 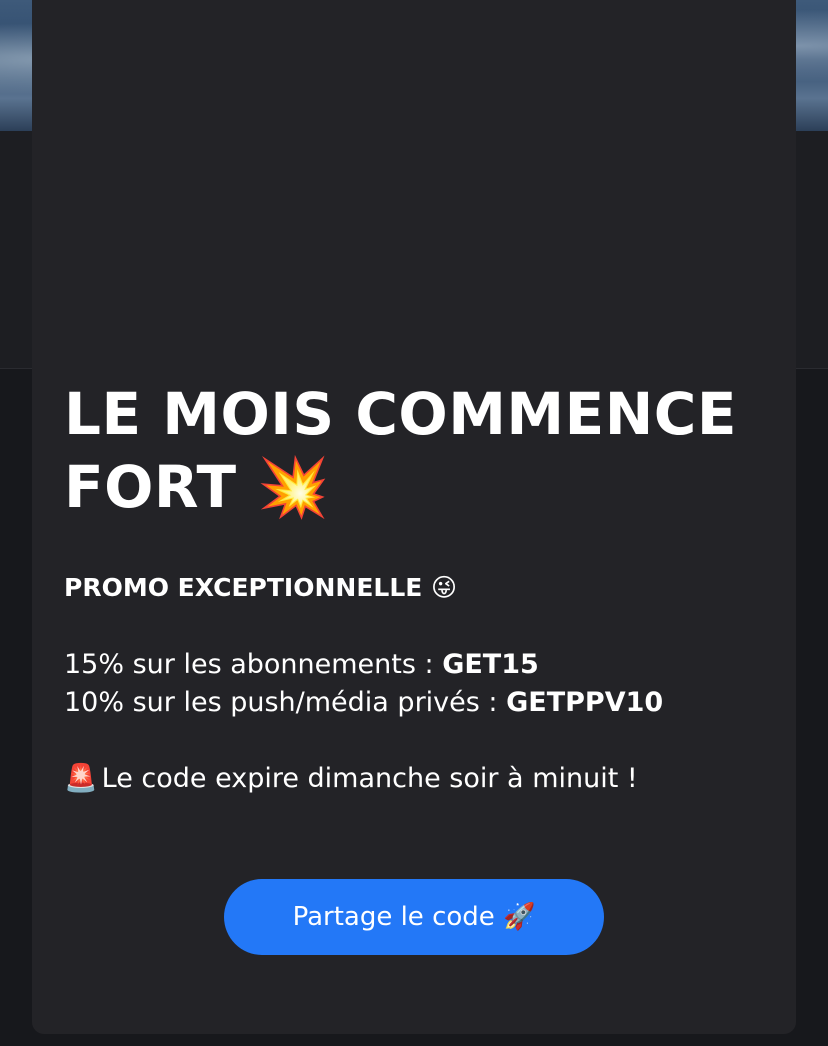 What do you see at coordinates (285, 702) in the screenshot?
I see `offer-text: 10% sur les push/média privés :` at bounding box center [285, 702].